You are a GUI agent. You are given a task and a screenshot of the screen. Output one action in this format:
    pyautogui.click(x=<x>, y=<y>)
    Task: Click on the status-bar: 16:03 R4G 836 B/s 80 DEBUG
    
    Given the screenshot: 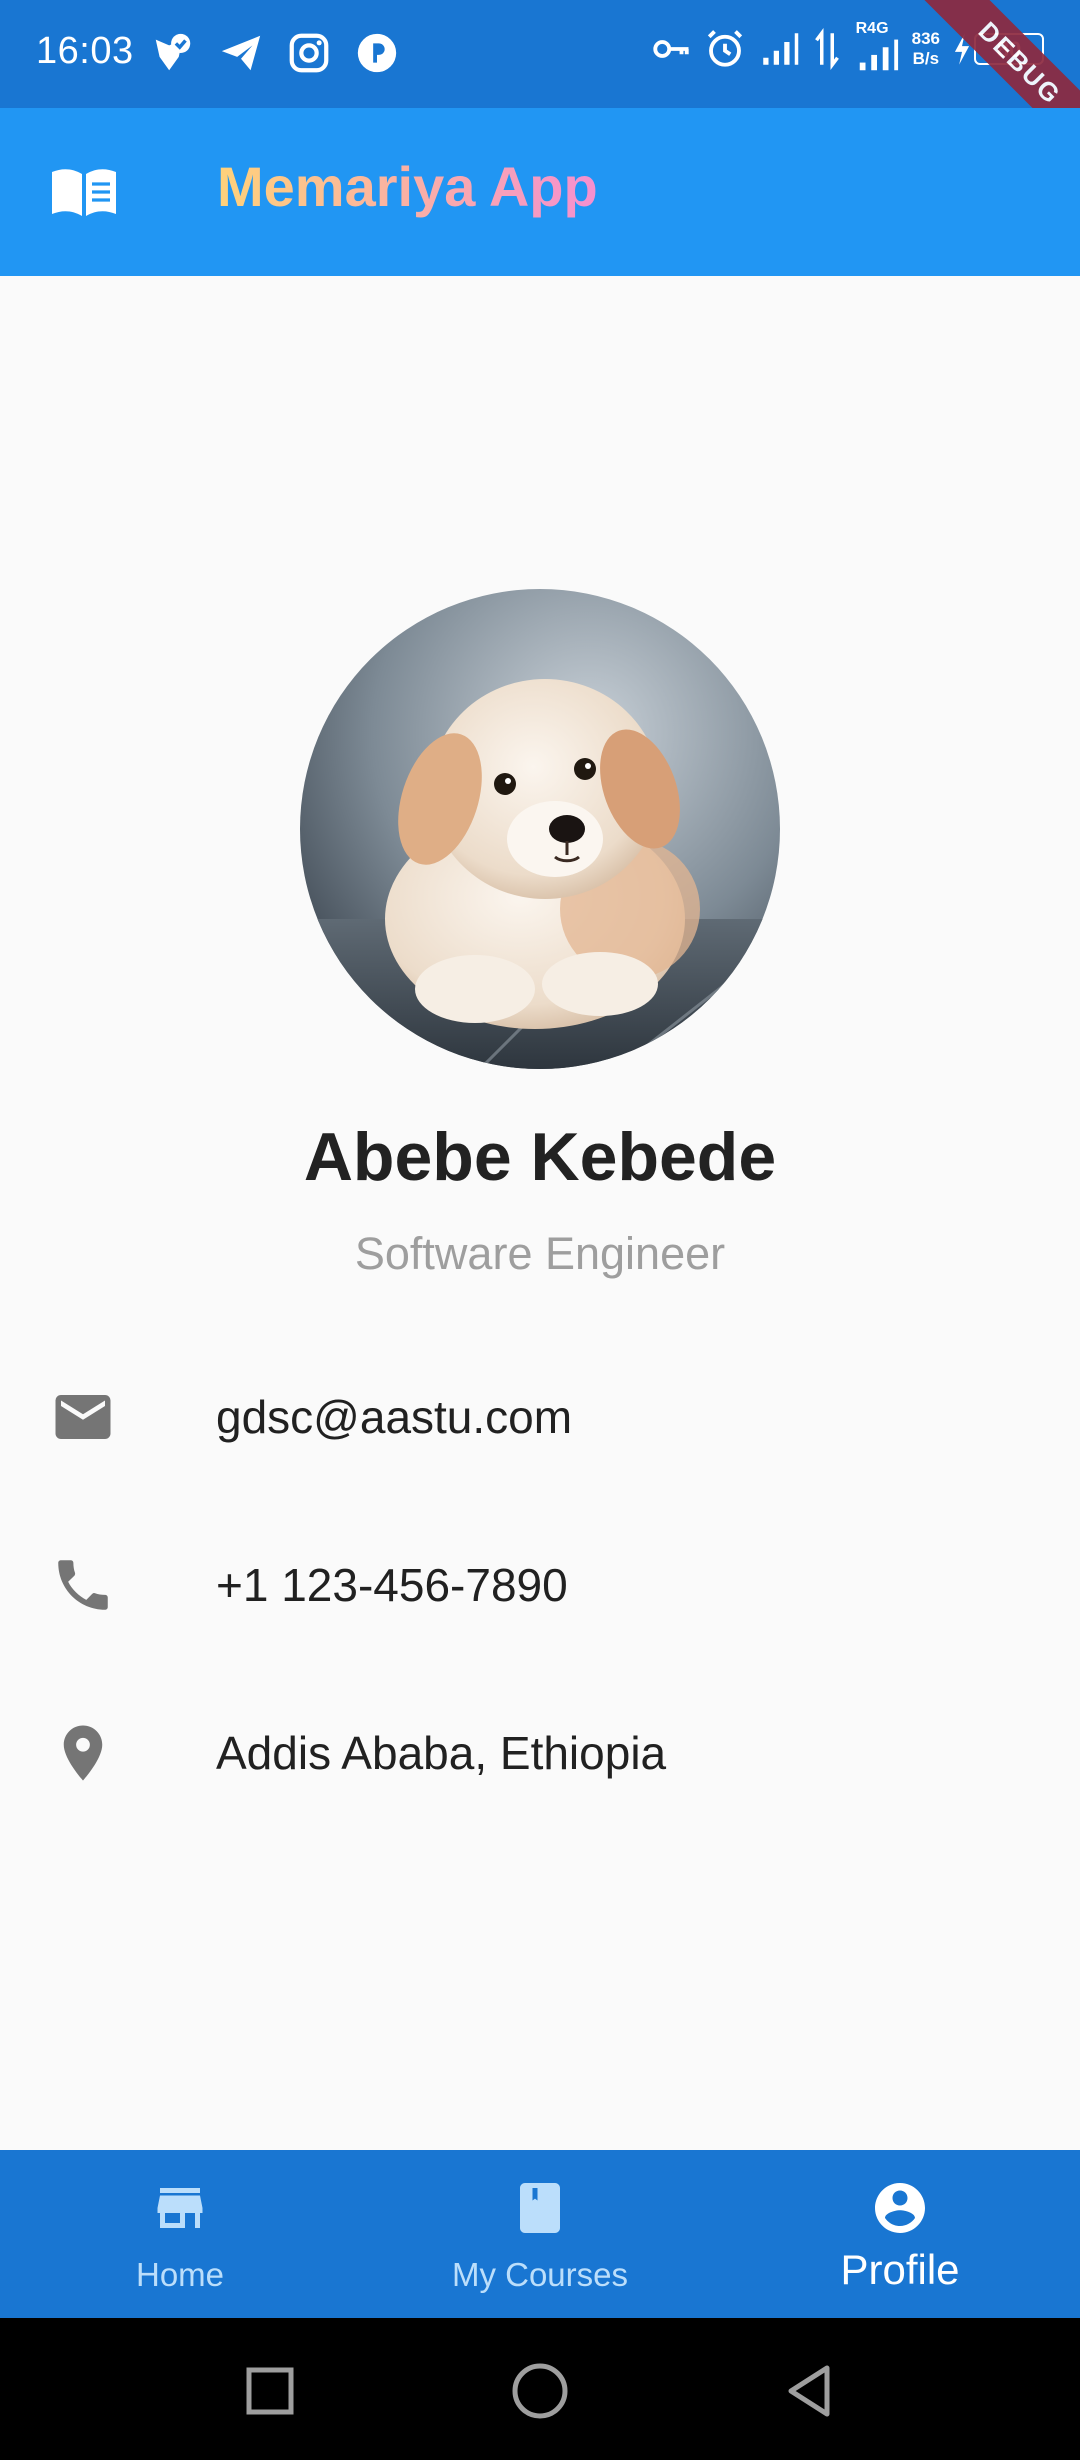 What is the action you would take?
    pyautogui.click(x=540, y=86)
    